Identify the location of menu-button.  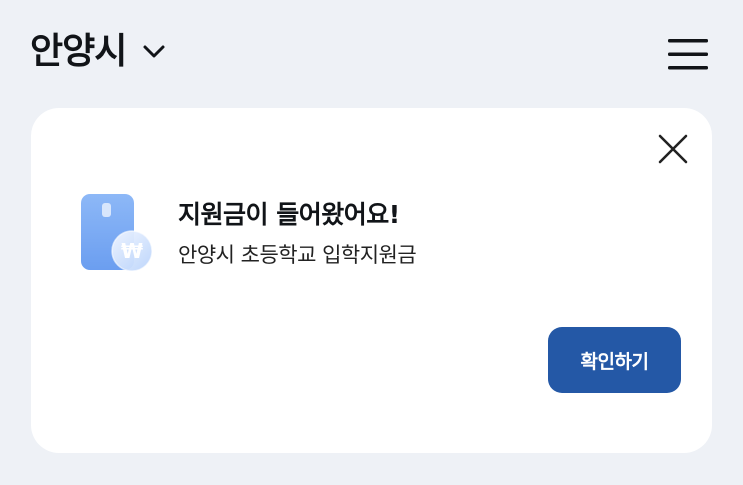
(688, 54).